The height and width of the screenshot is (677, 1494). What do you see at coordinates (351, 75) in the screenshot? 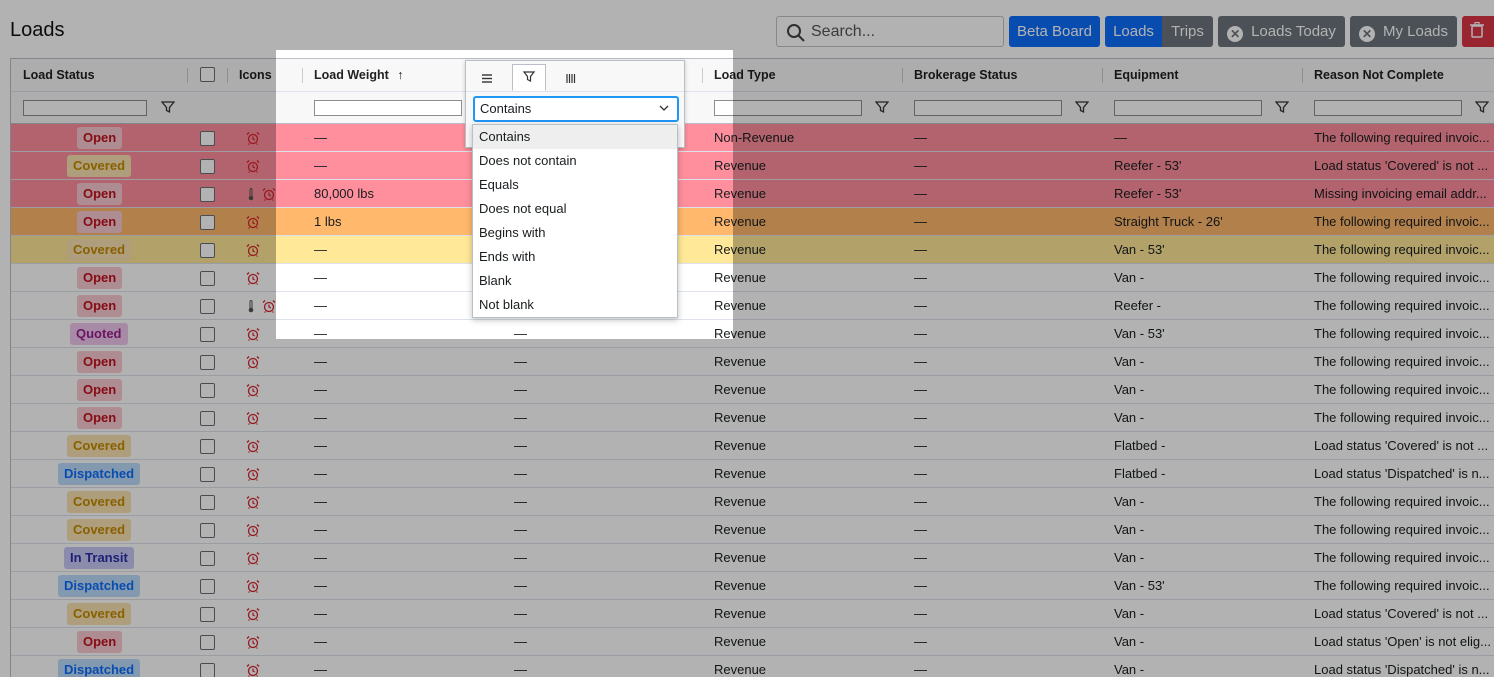
I see `col-header-load-weight-label: Load Weight` at bounding box center [351, 75].